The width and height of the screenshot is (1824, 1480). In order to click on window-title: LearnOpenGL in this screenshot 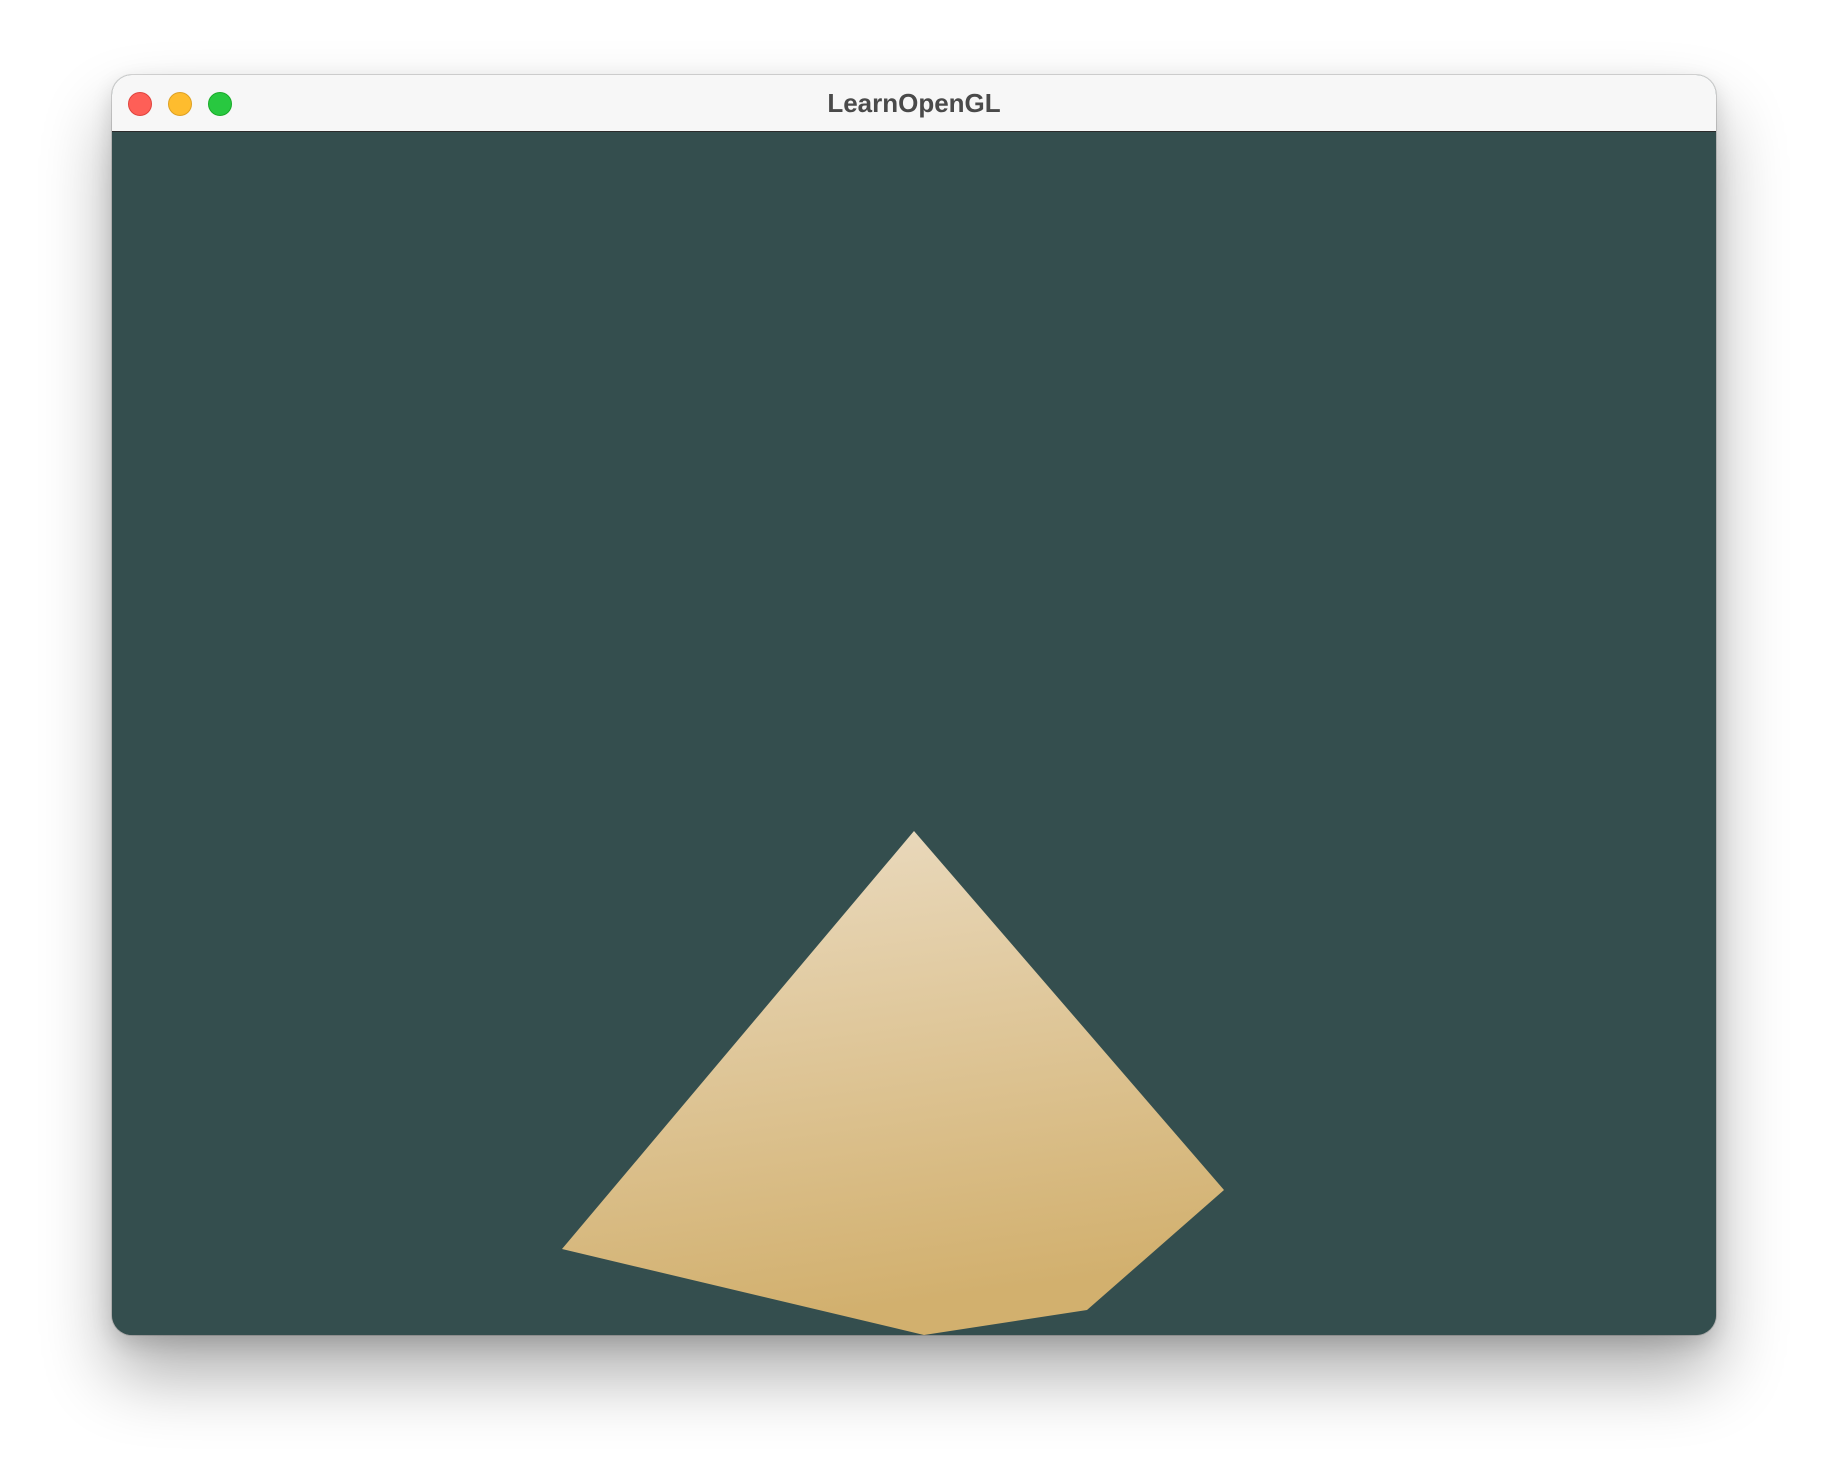, I will do `click(914, 103)`.